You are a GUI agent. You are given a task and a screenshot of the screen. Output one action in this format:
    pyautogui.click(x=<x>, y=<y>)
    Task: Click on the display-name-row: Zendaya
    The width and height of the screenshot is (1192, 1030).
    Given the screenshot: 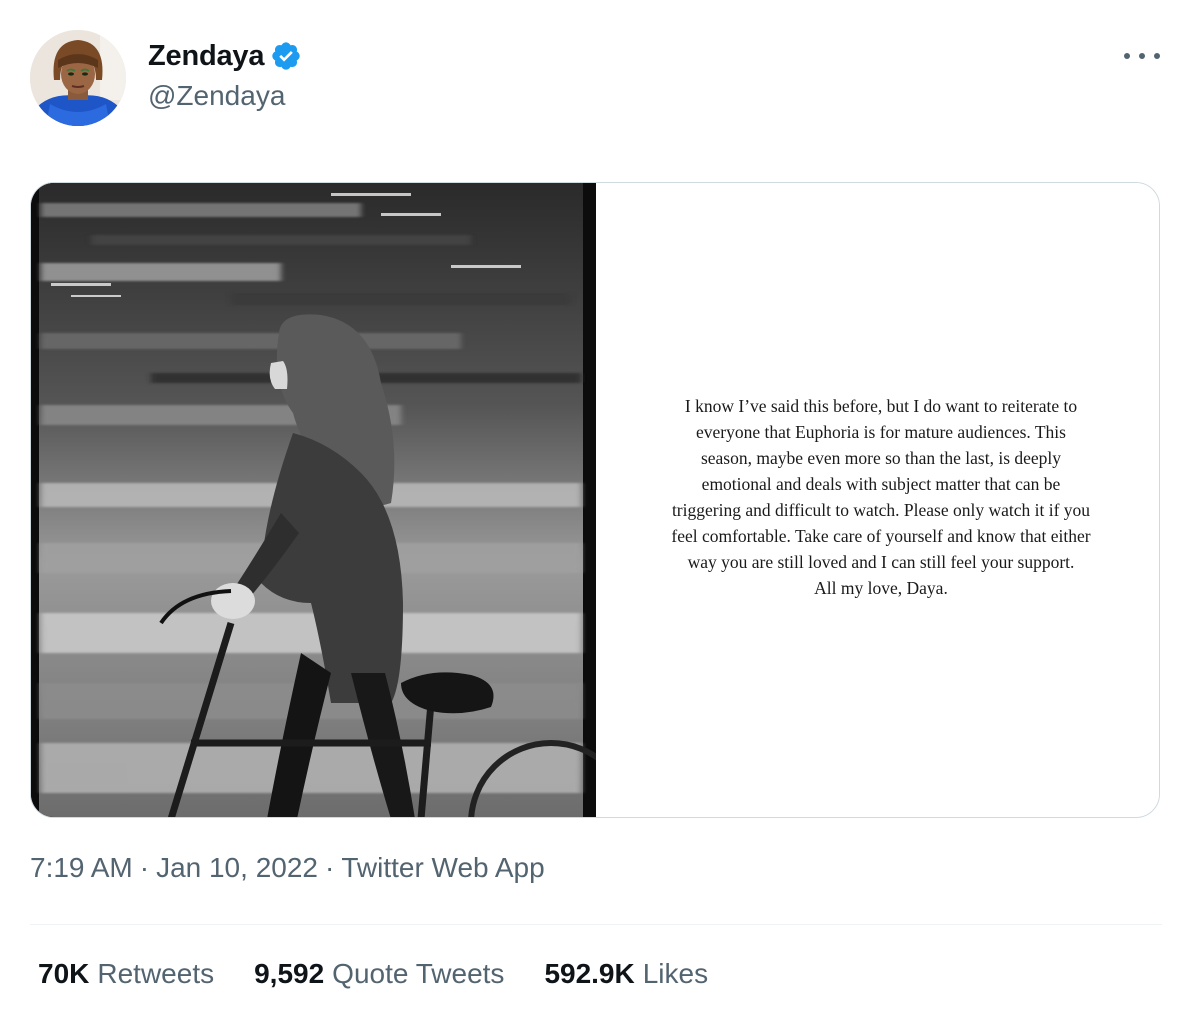 What is the action you would take?
    pyautogui.click(x=225, y=56)
    